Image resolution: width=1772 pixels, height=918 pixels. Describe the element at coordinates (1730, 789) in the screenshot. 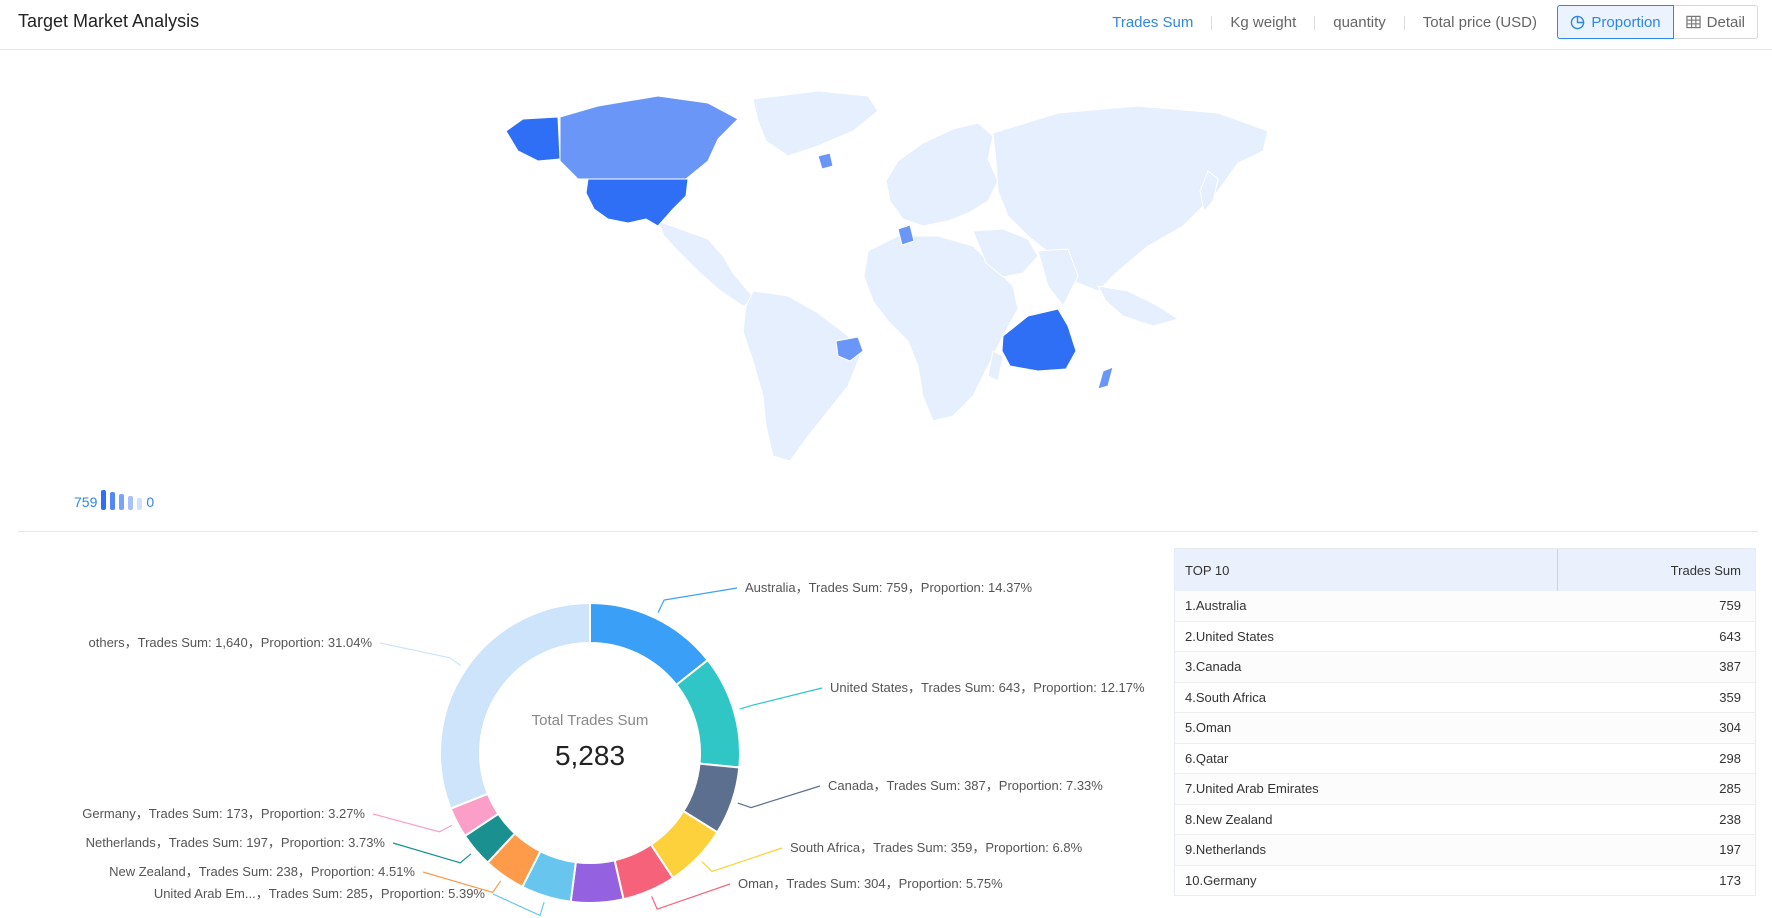

I see `row-value: 285` at that location.